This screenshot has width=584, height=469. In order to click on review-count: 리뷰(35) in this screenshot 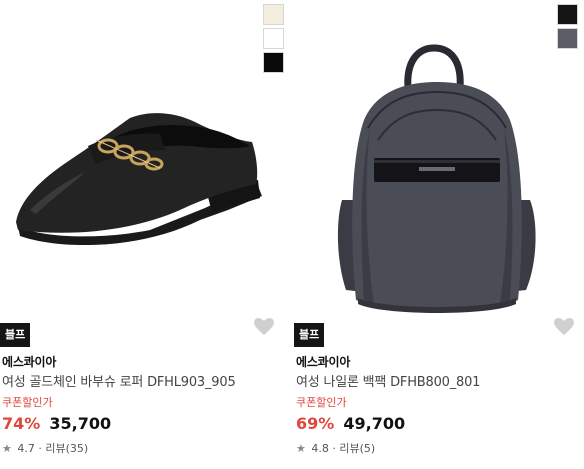, I will do `click(67, 448)`.